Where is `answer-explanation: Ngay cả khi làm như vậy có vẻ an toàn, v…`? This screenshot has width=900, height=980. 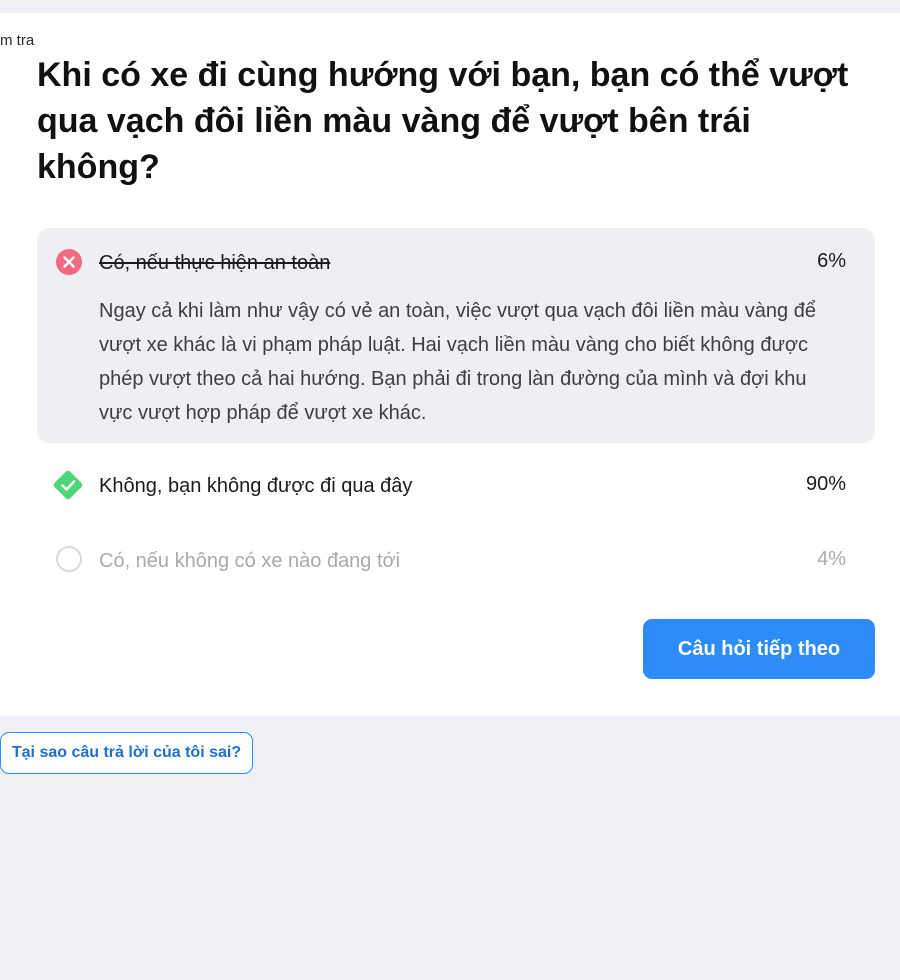 answer-explanation: Ngay cả khi làm như vậy có vẻ an toàn, v… is located at coordinates (457, 362).